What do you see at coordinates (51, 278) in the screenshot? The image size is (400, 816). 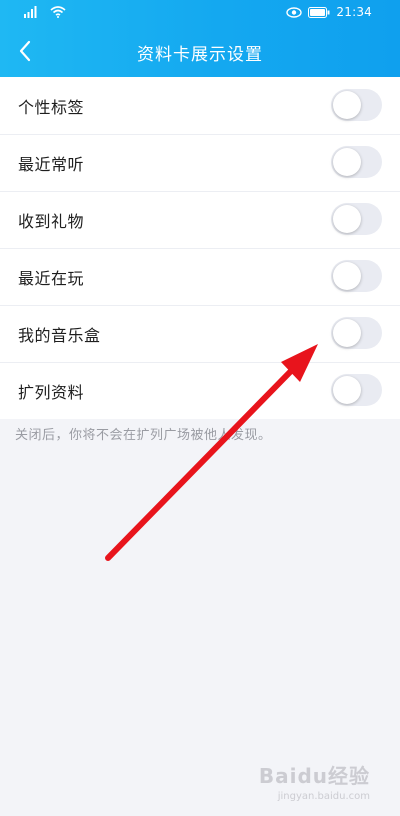 I see `setting-label: 最近在玩` at bounding box center [51, 278].